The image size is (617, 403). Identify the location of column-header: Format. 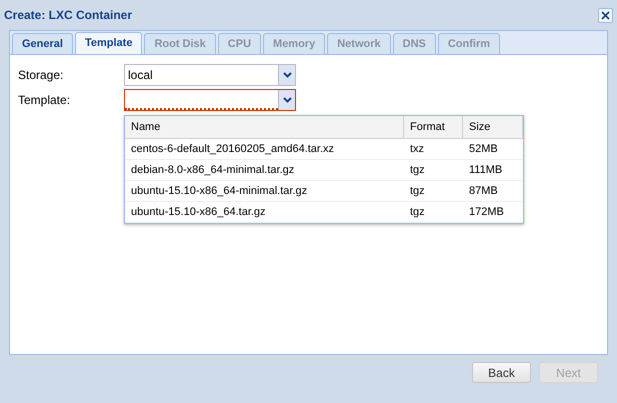
(433, 127).